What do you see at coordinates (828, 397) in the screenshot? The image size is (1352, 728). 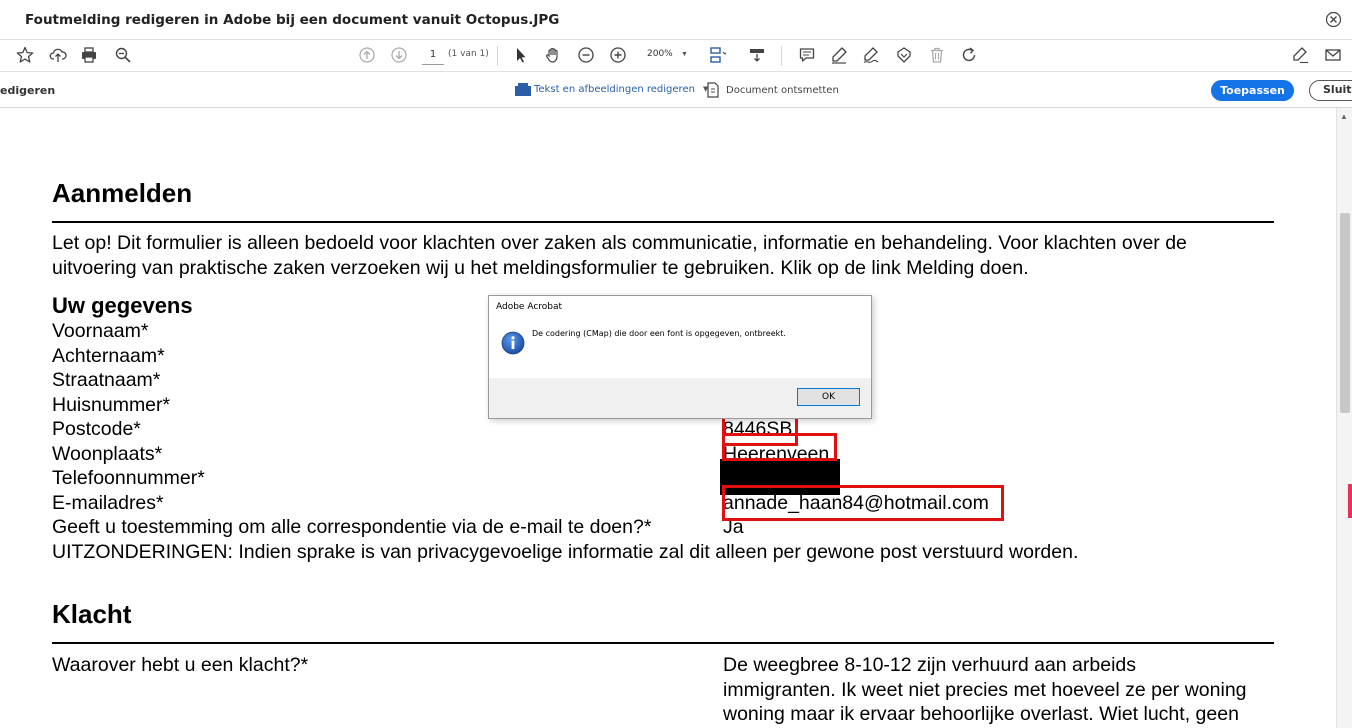 I see `ok-button: OK` at bounding box center [828, 397].